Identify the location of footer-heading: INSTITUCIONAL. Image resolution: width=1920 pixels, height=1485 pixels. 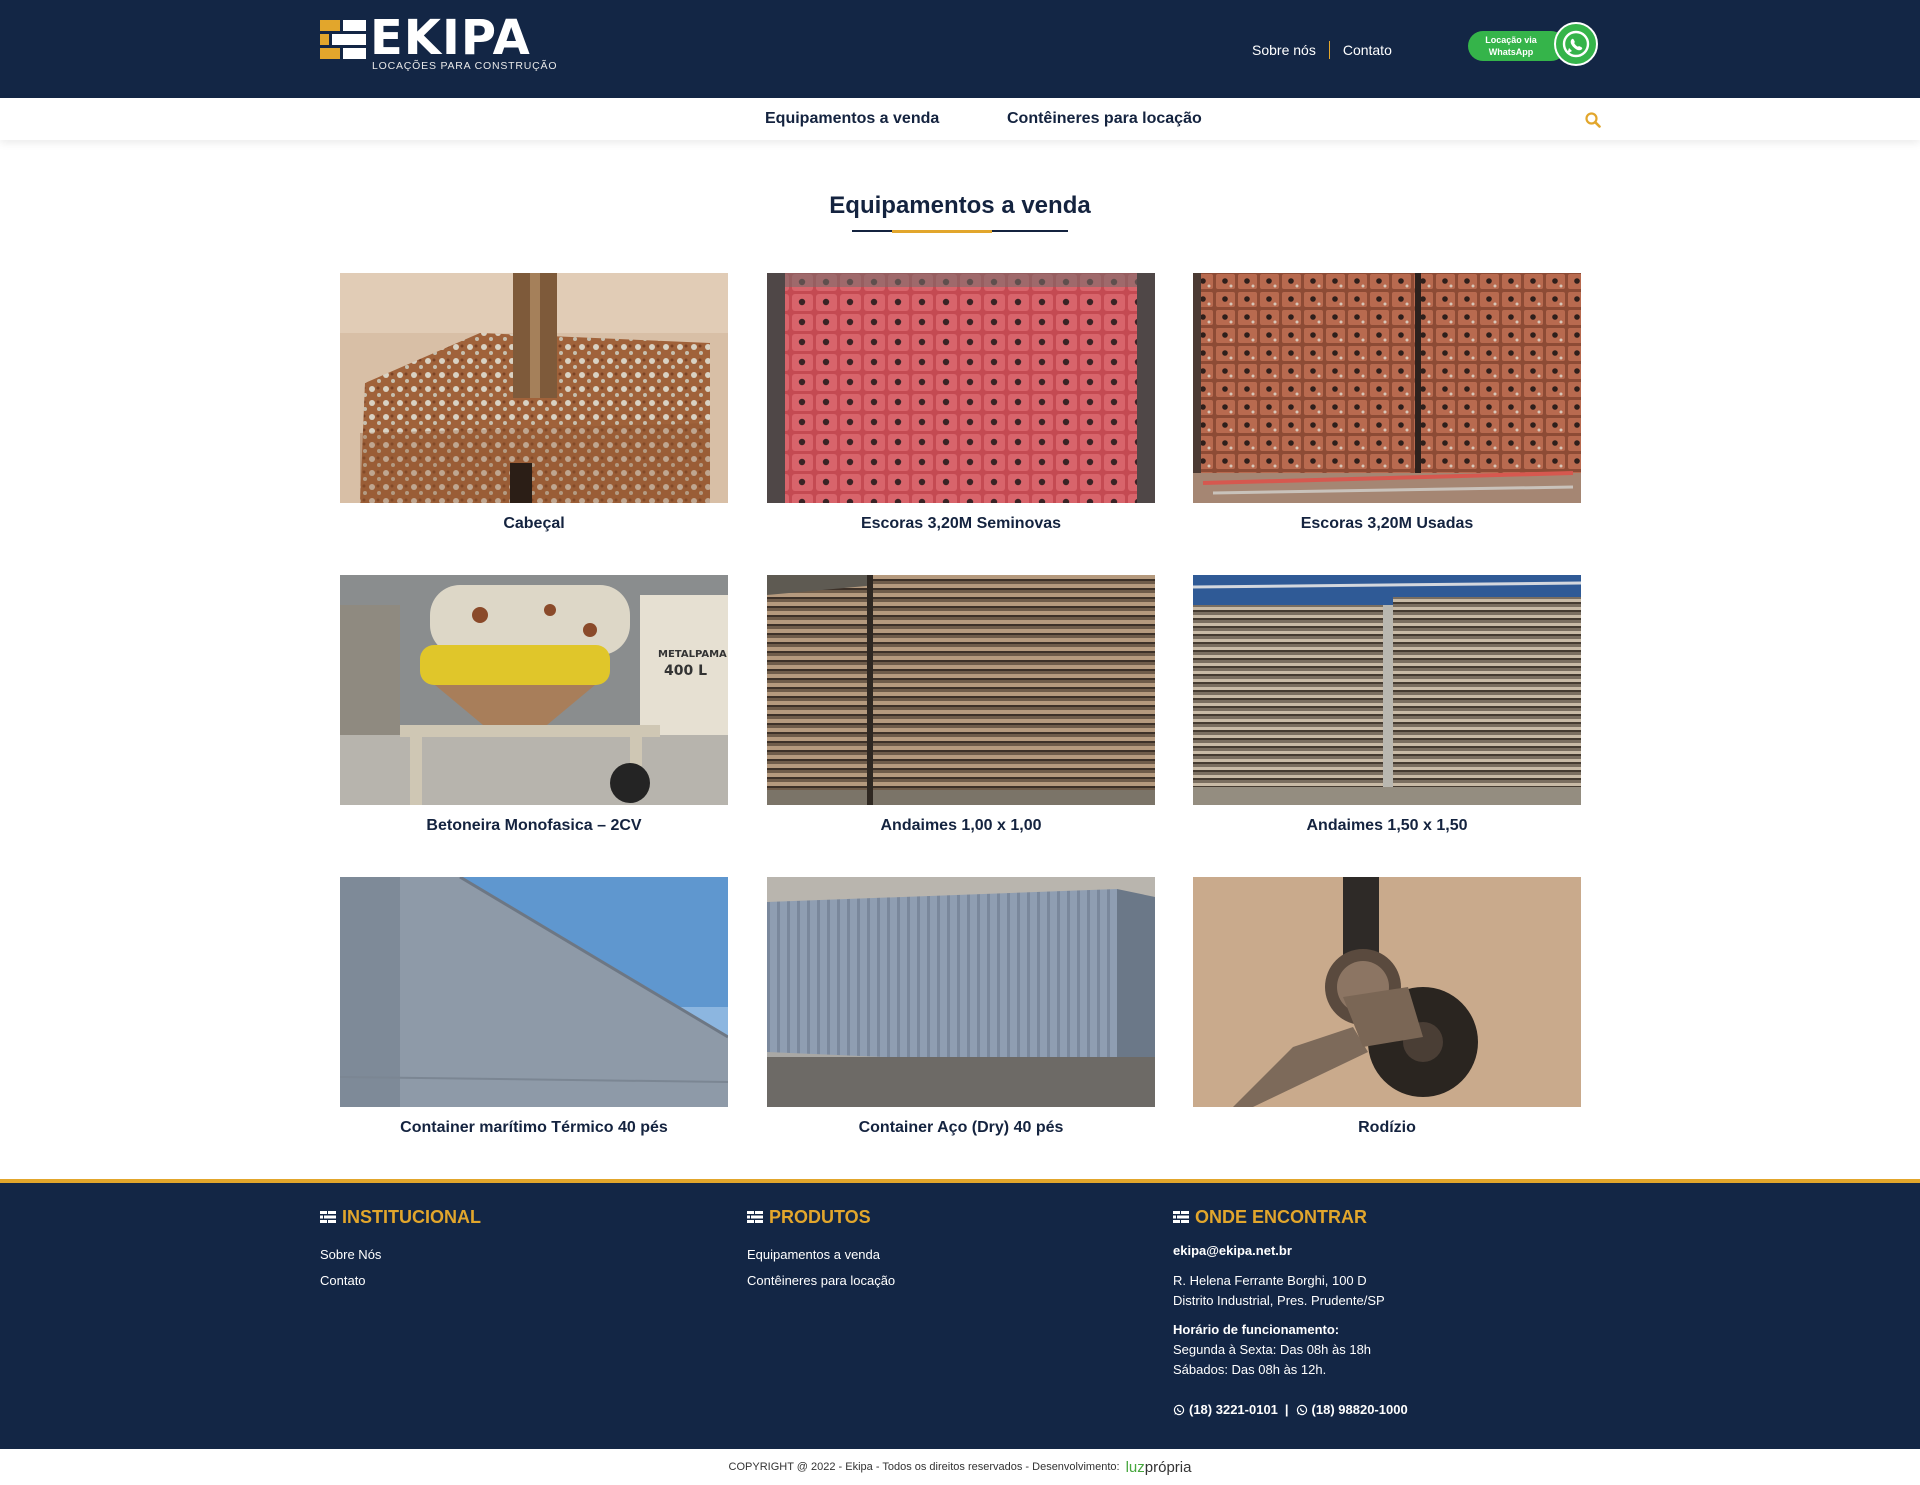
(400, 1217).